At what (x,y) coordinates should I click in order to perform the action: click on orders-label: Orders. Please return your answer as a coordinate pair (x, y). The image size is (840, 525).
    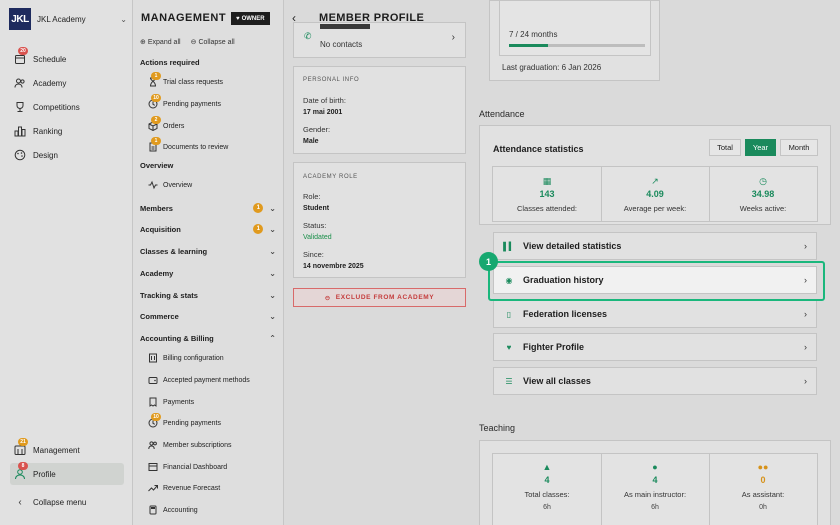
    Looking at the image, I should click on (174, 126).